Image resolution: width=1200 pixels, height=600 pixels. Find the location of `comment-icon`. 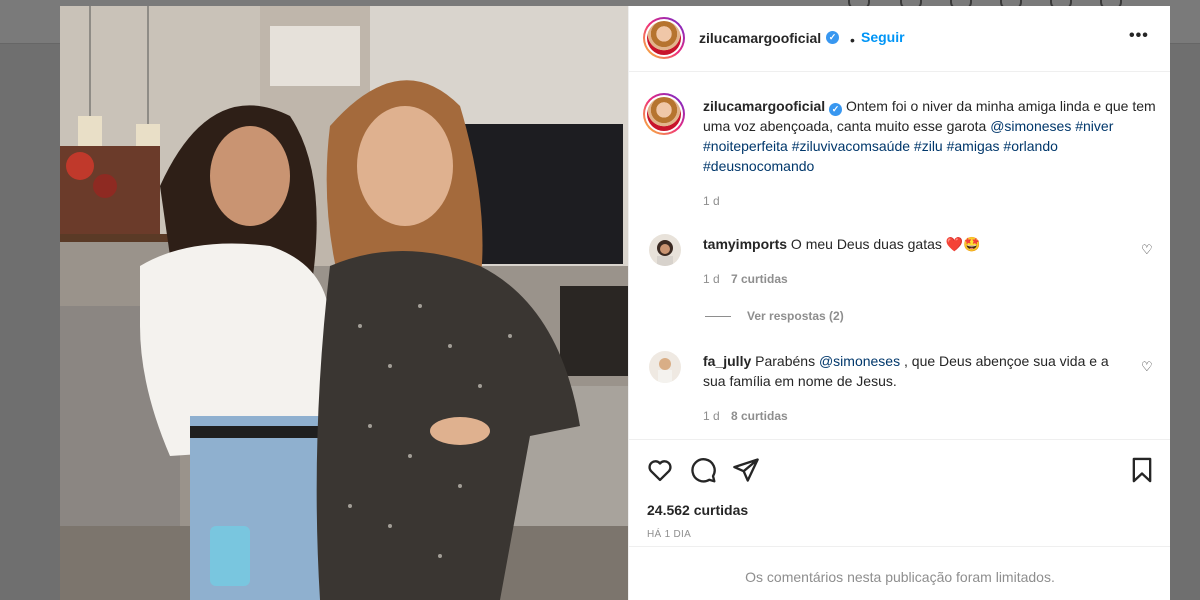

comment-icon is located at coordinates (703, 470).